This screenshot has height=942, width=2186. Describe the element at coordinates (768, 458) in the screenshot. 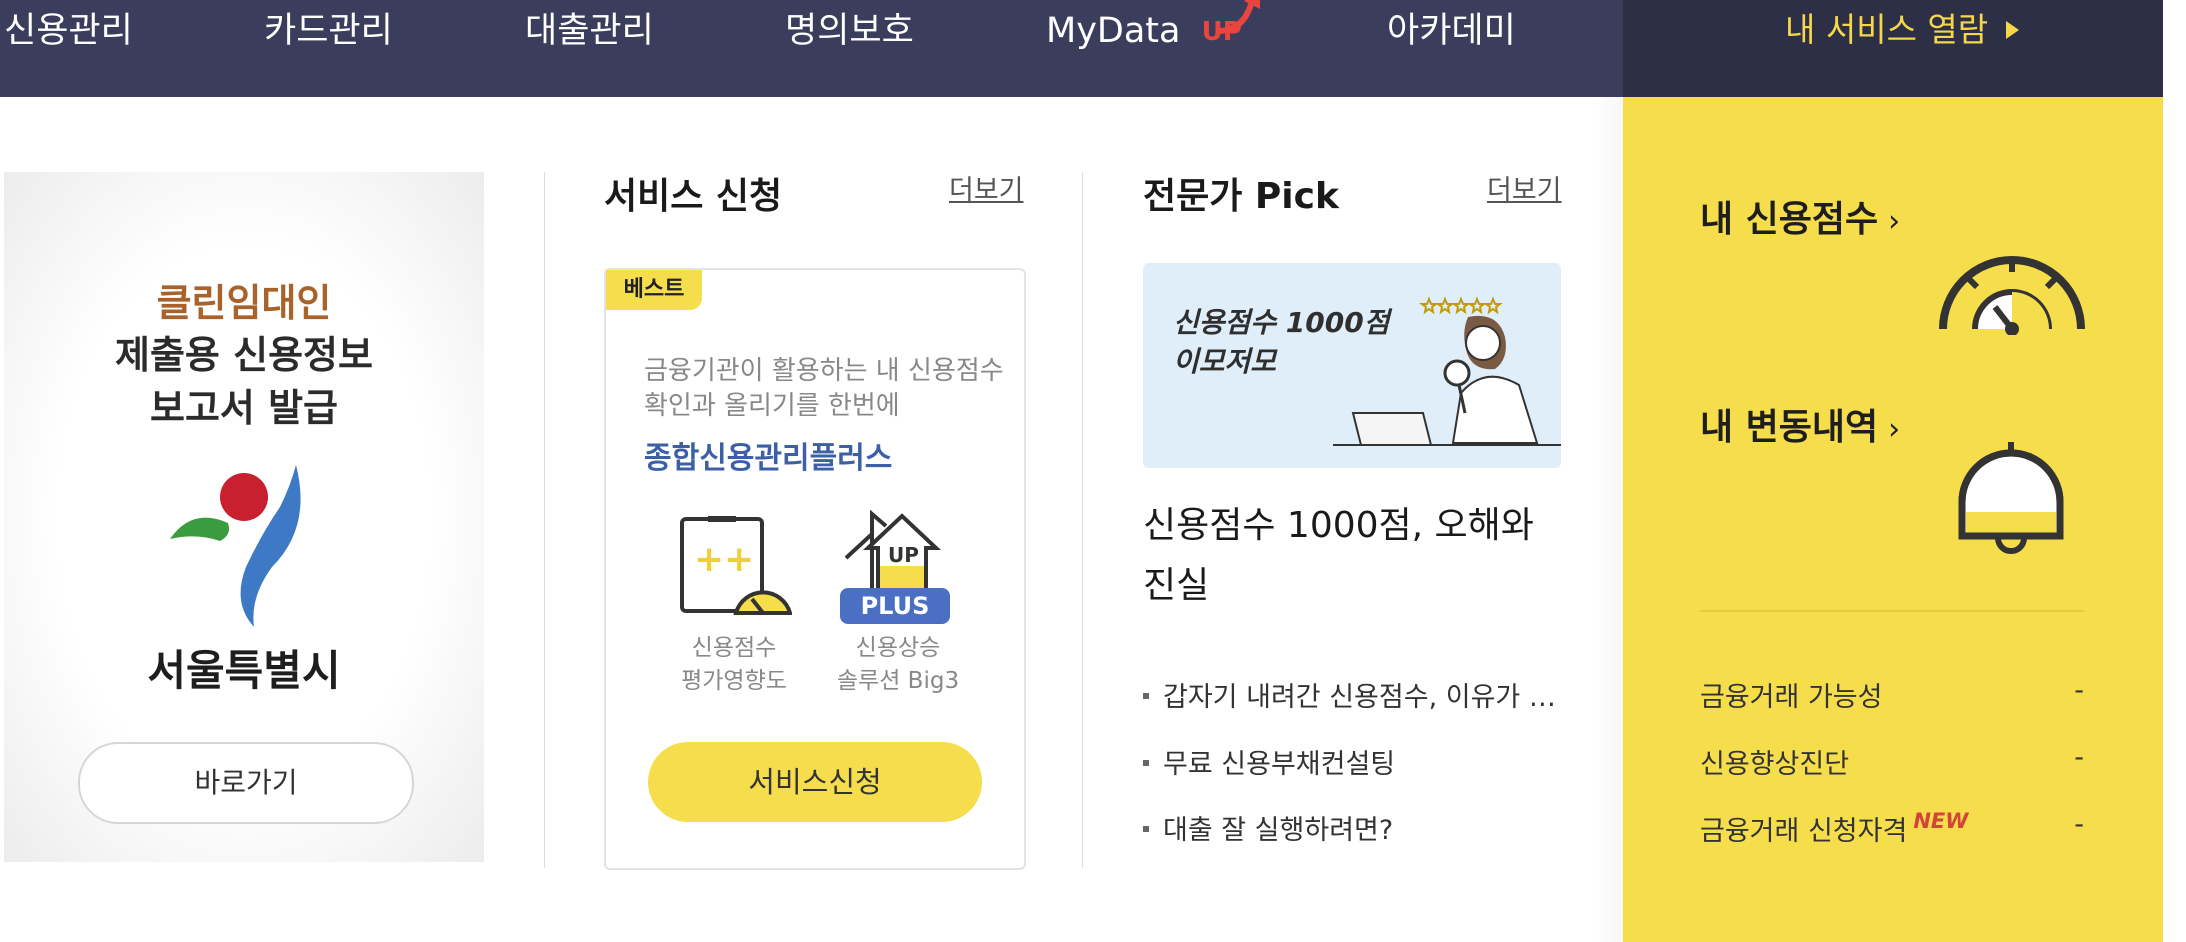

I see `product-name: 종합신용관리플러스` at that location.